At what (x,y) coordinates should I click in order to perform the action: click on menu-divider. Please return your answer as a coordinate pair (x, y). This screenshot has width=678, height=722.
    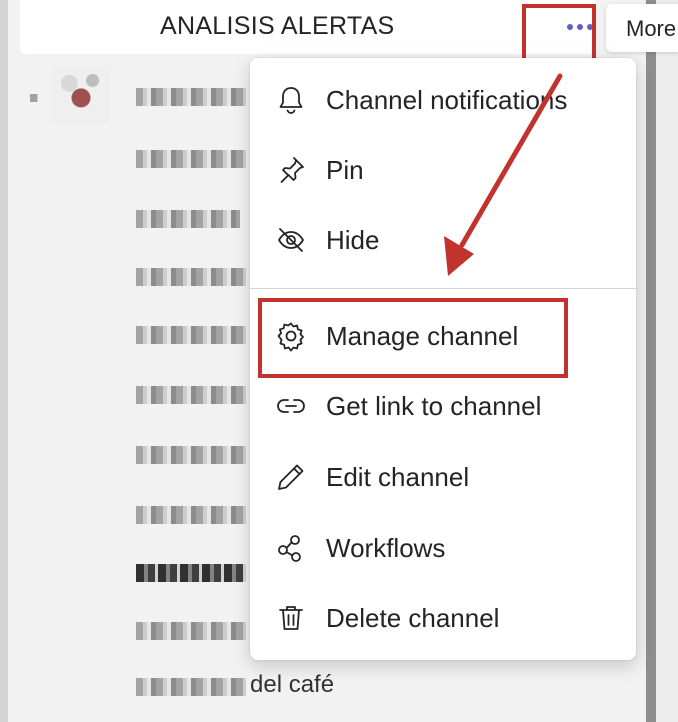
    Looking at the image, I should click on (443, 288).